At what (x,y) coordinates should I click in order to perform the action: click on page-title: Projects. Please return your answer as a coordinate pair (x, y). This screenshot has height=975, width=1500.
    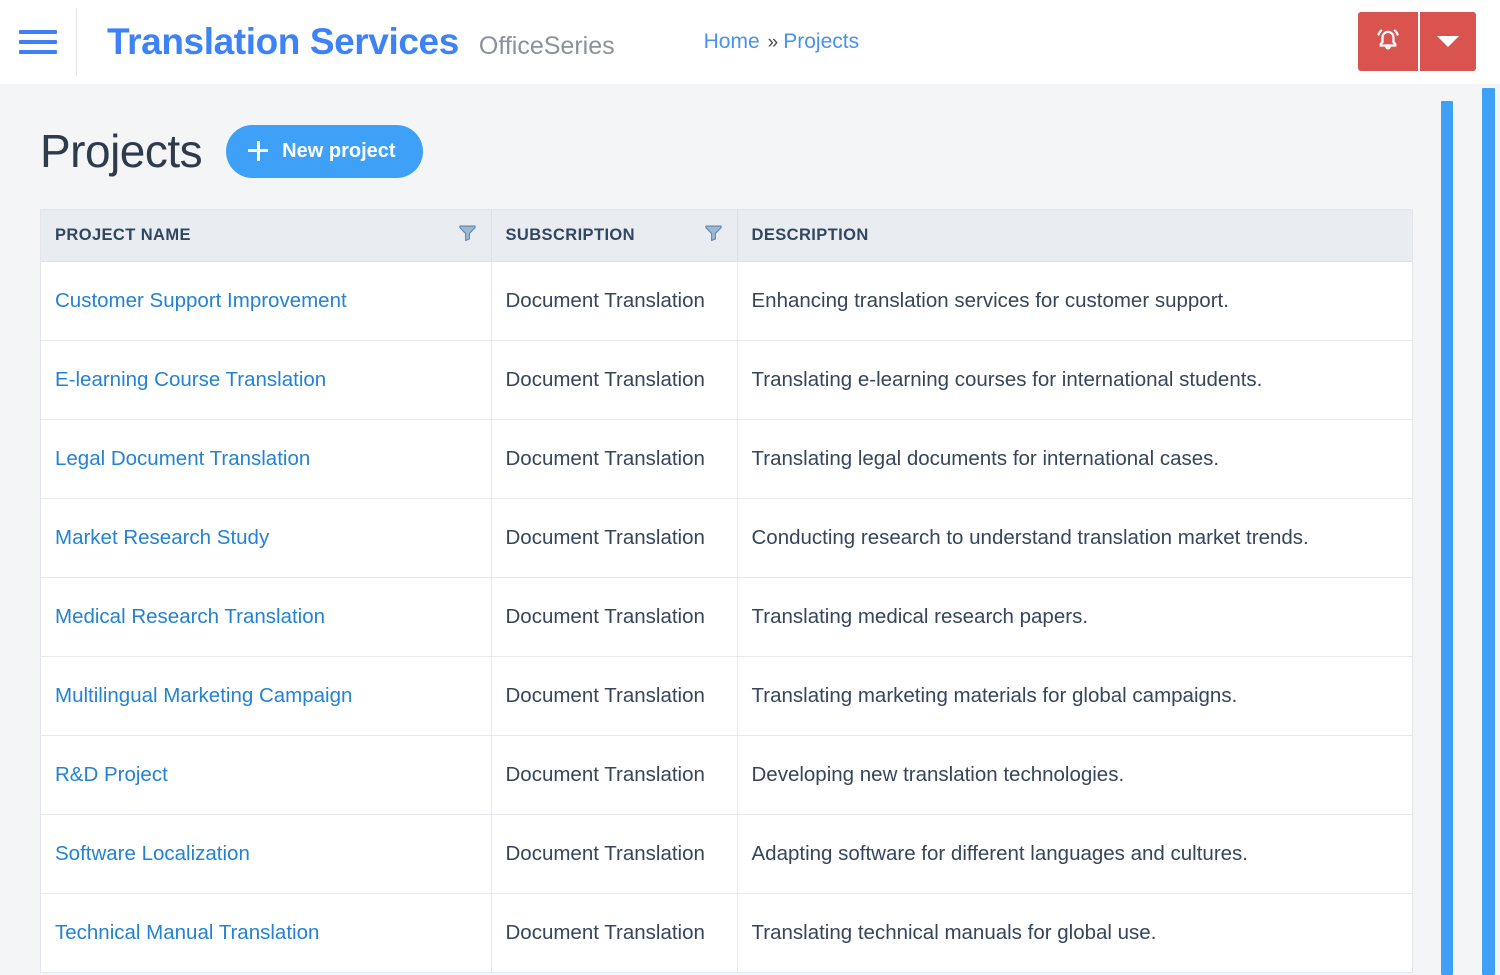
    Looking at the image, I should click on (121, 151).